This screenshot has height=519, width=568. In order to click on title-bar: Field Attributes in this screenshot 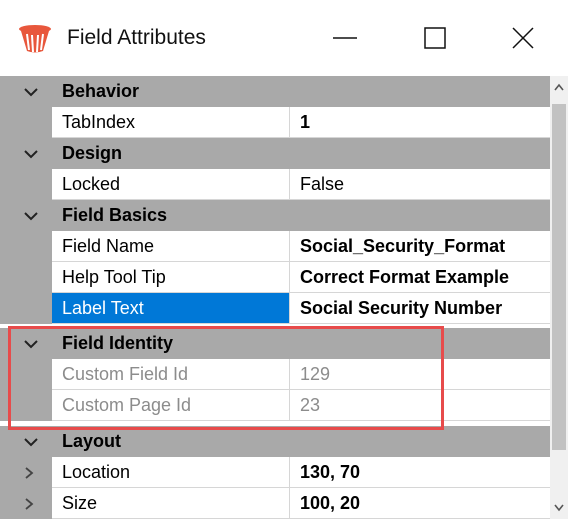, I will do `click(284, 38)`.